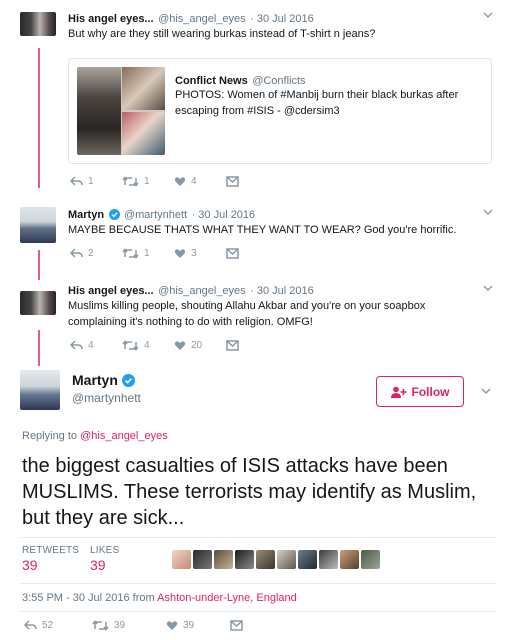 This screenshot has width=506, height=640. What do you see at coordinates (227, 598) in the screenshot?
I see `location-link: Ashton-under-Lyne, England` at bounding box center [227, 598].